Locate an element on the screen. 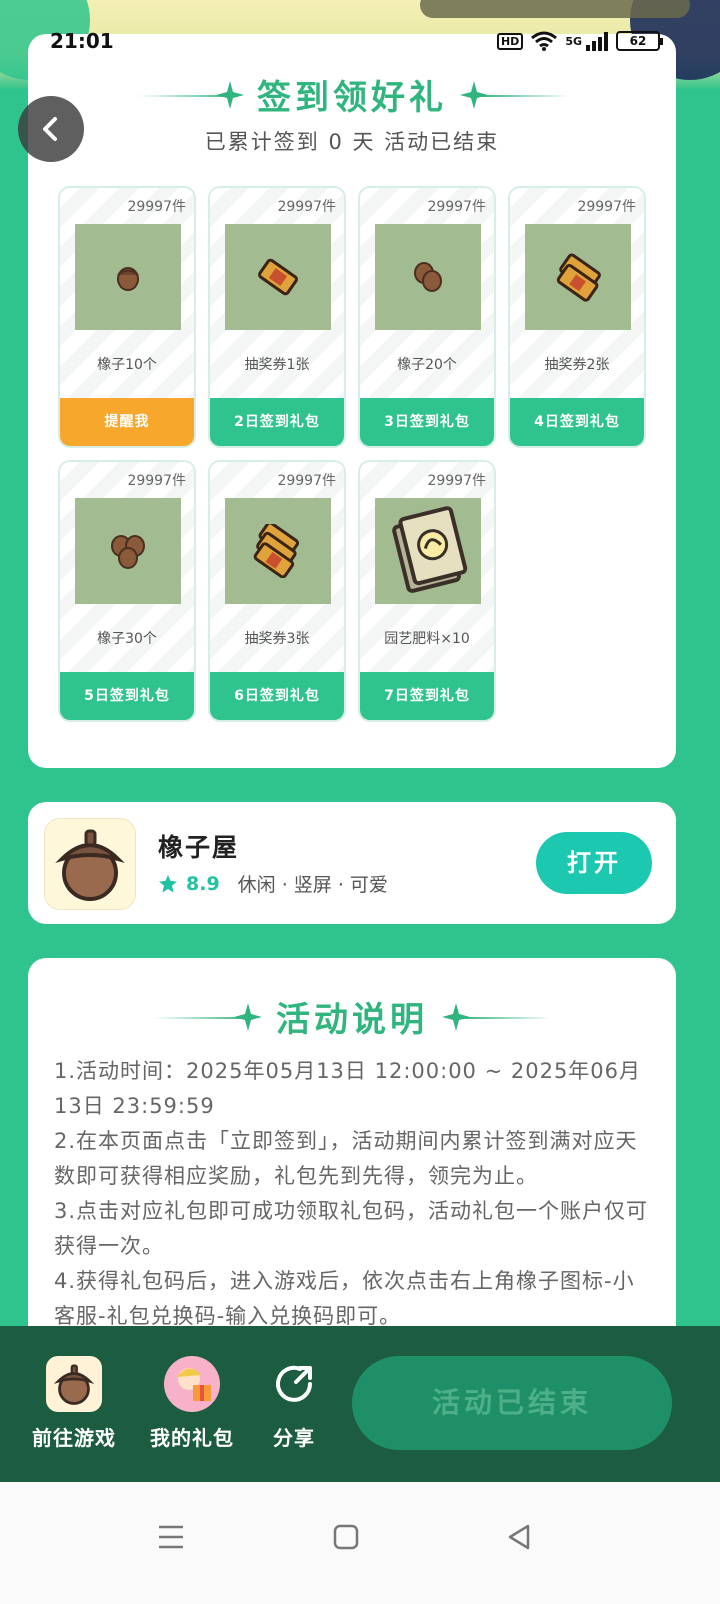  rules-title-block: 活动说明 is located at coordinates (352, 1016).